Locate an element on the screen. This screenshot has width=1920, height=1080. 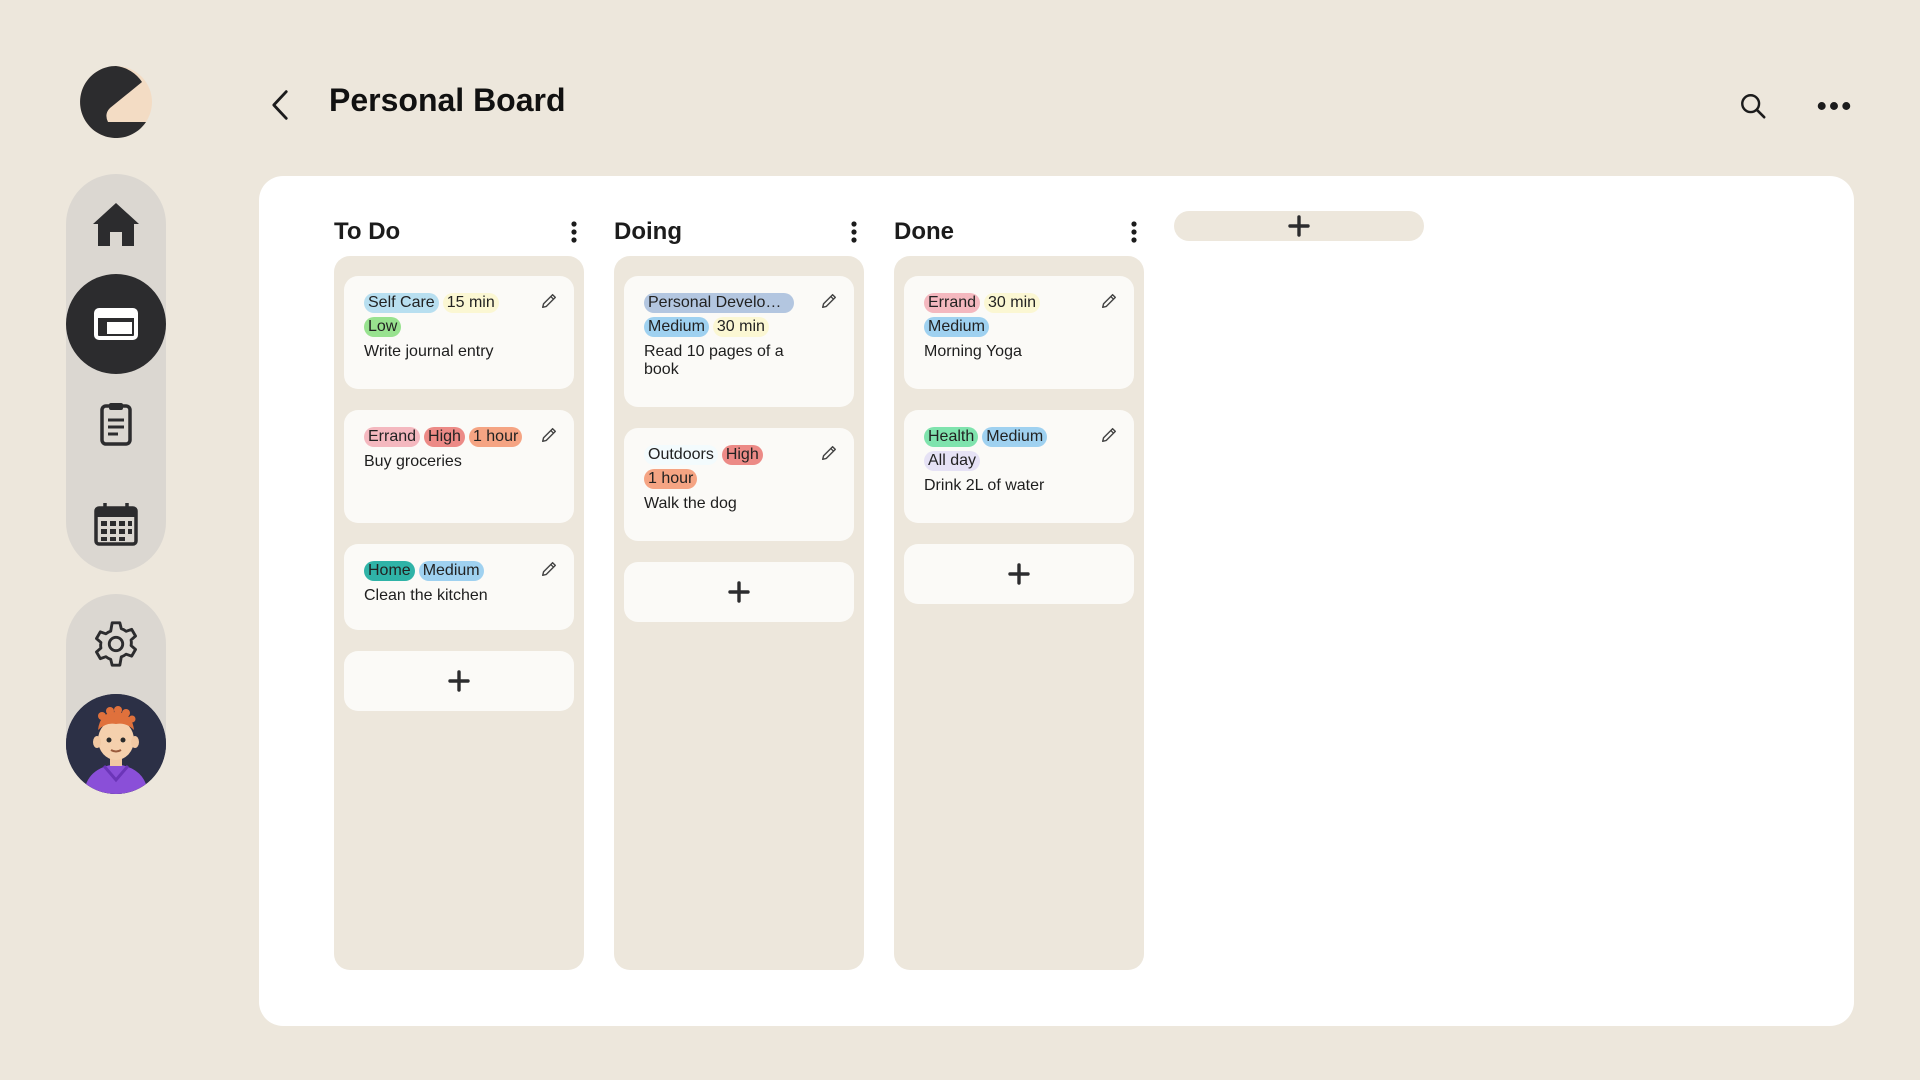
card-tags: Home Medium is located at coordinates (450, 571).